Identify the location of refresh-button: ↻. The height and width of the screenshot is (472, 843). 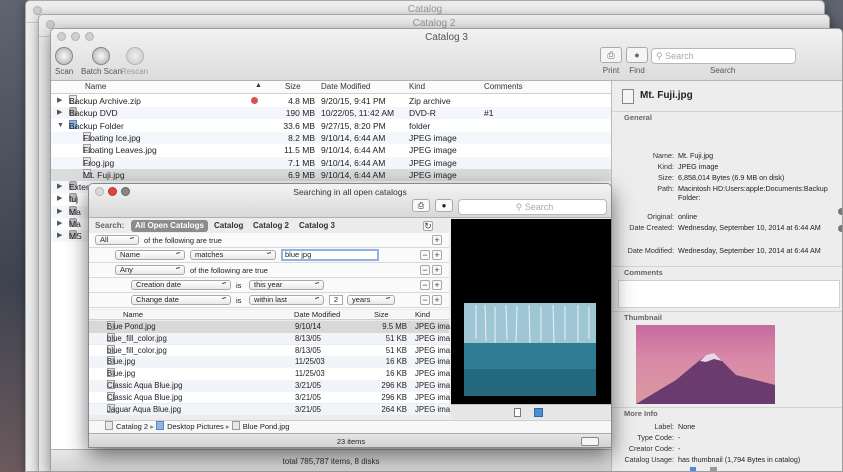
(428, 226).